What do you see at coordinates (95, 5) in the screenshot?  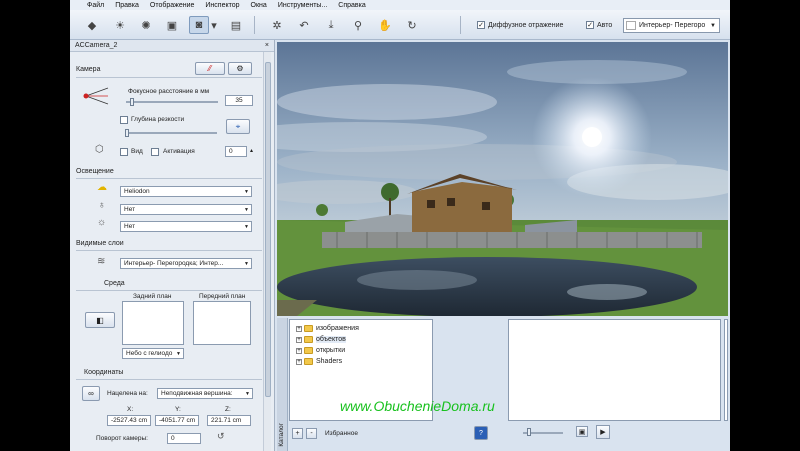 I see `menu-file: Файл` at bounding box center [95, 5].